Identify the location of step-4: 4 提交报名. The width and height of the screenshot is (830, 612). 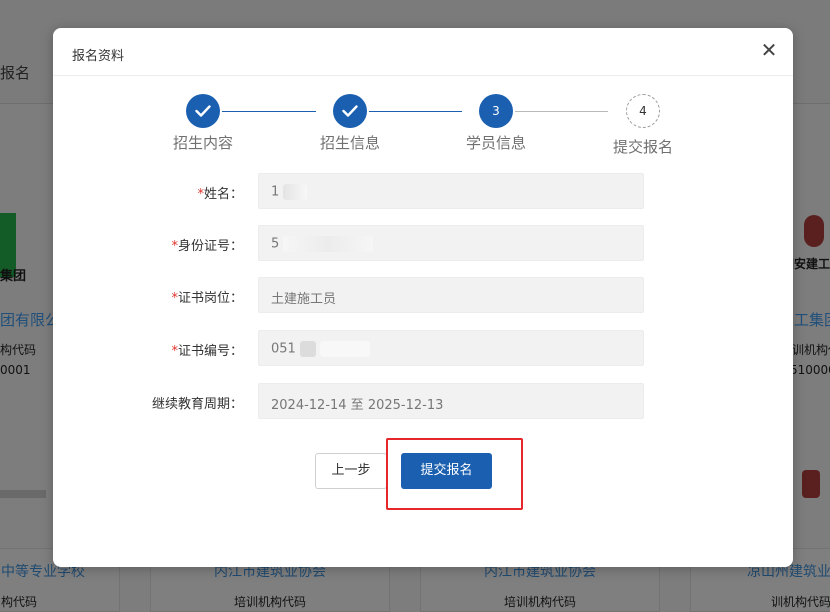
(643, 125).